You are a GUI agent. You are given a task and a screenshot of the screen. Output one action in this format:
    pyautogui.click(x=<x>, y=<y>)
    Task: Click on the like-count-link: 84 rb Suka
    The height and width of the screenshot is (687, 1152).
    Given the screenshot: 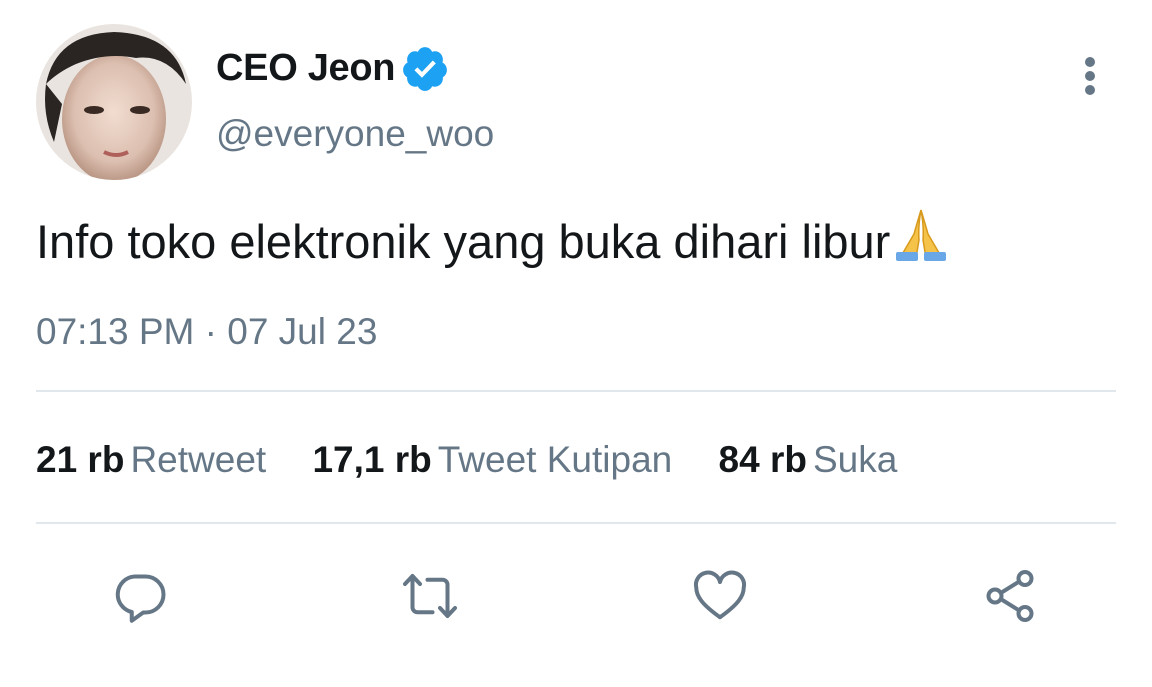 What is the action you would take?
    pyautogui.click(x=808, y=460)
    